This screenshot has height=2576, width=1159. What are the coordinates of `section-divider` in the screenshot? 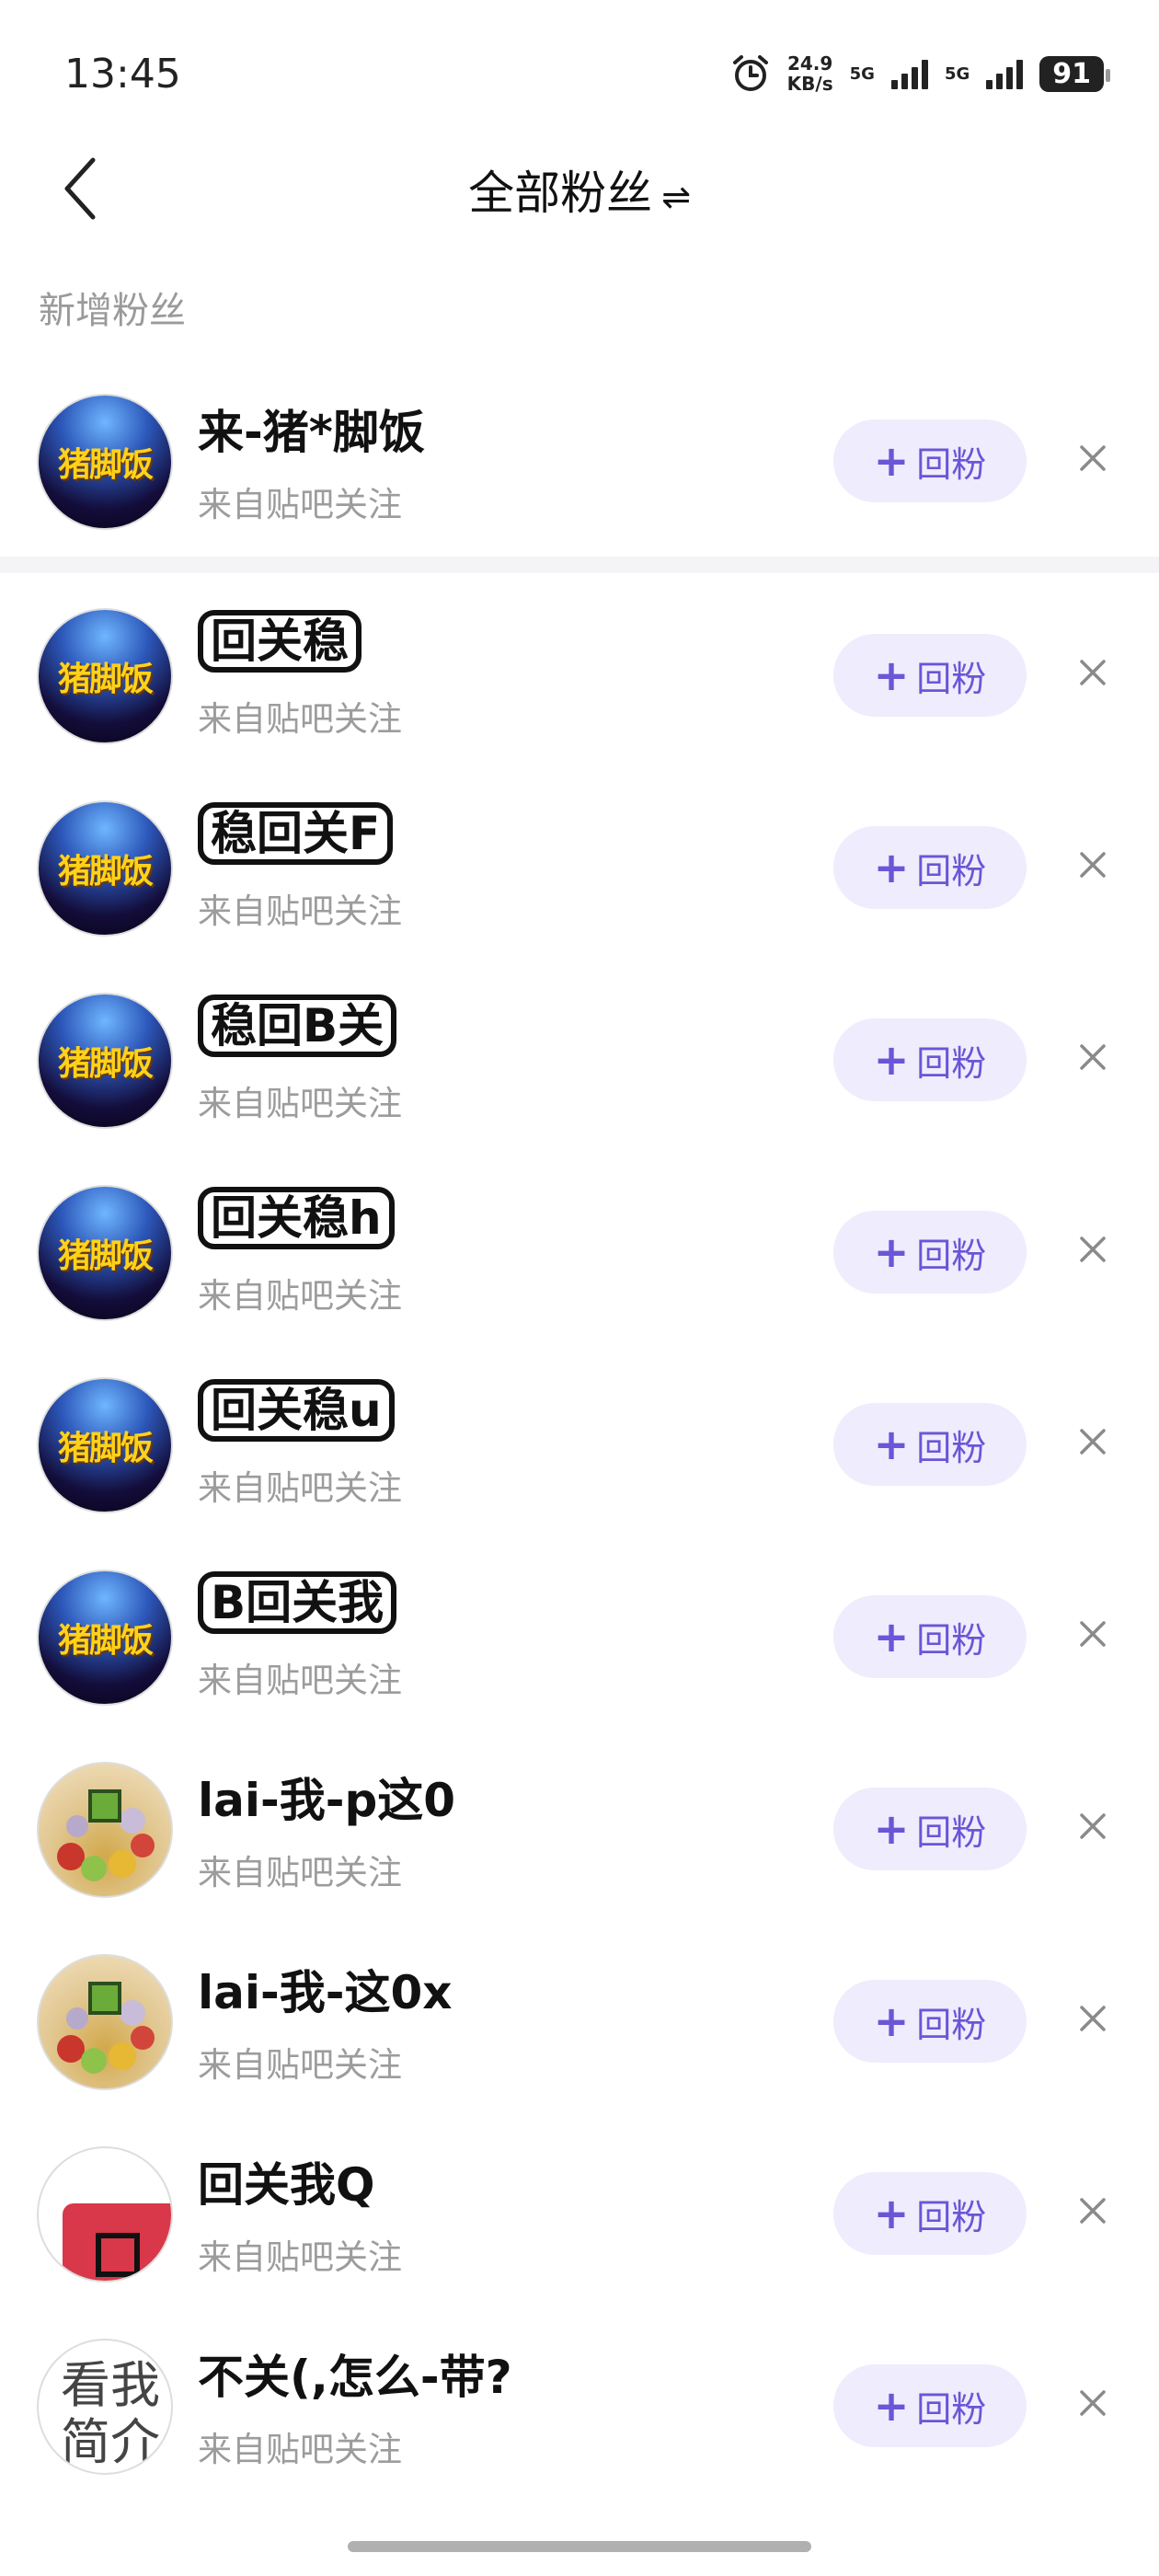 It's located at (579, 565).